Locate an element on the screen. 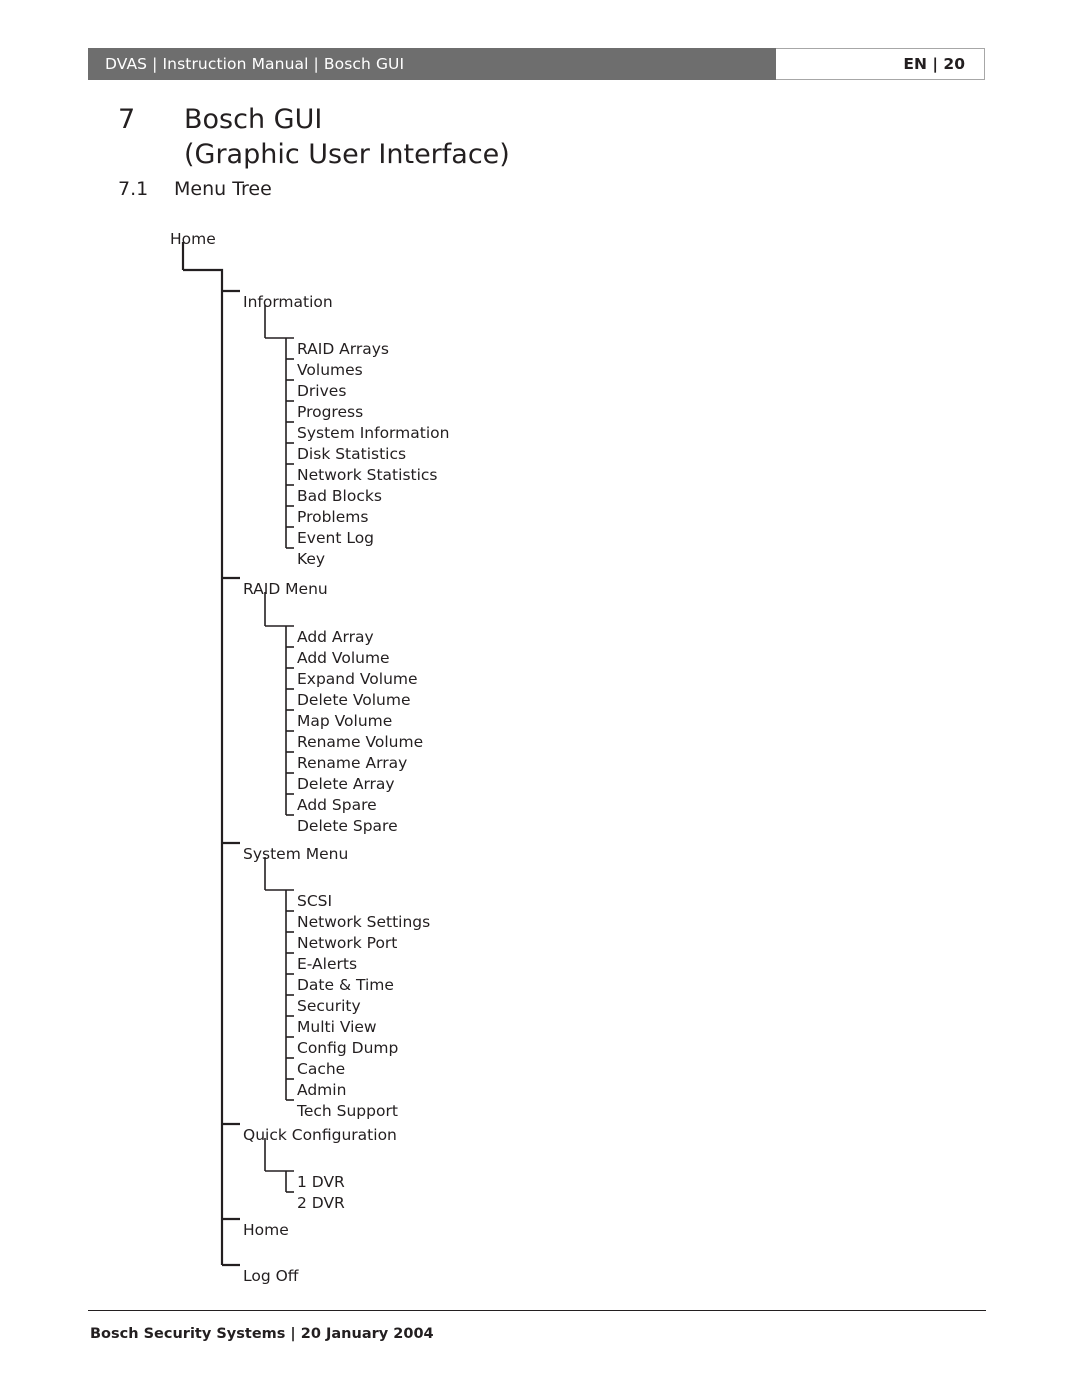  tree-node: System Information is located at coordinates (373, 433).